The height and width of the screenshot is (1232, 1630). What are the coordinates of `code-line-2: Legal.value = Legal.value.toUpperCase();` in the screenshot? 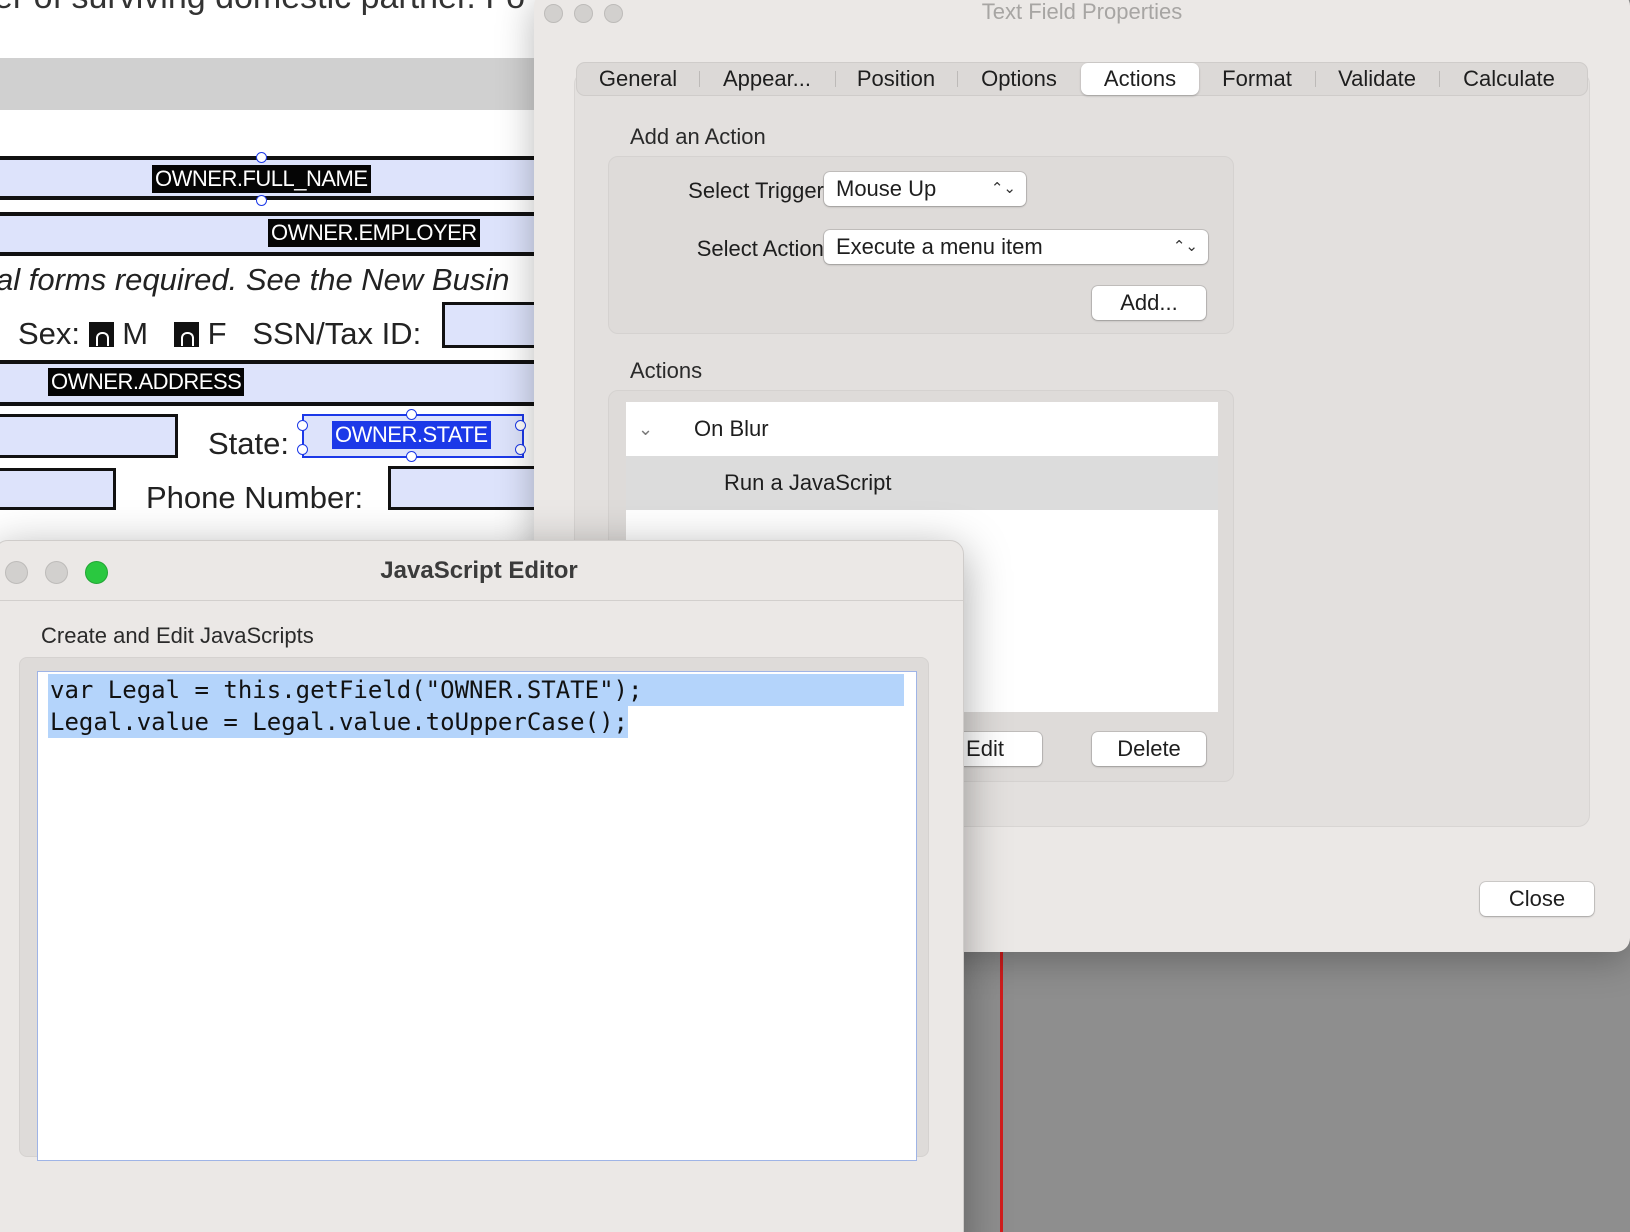 It's located at (338, 722).